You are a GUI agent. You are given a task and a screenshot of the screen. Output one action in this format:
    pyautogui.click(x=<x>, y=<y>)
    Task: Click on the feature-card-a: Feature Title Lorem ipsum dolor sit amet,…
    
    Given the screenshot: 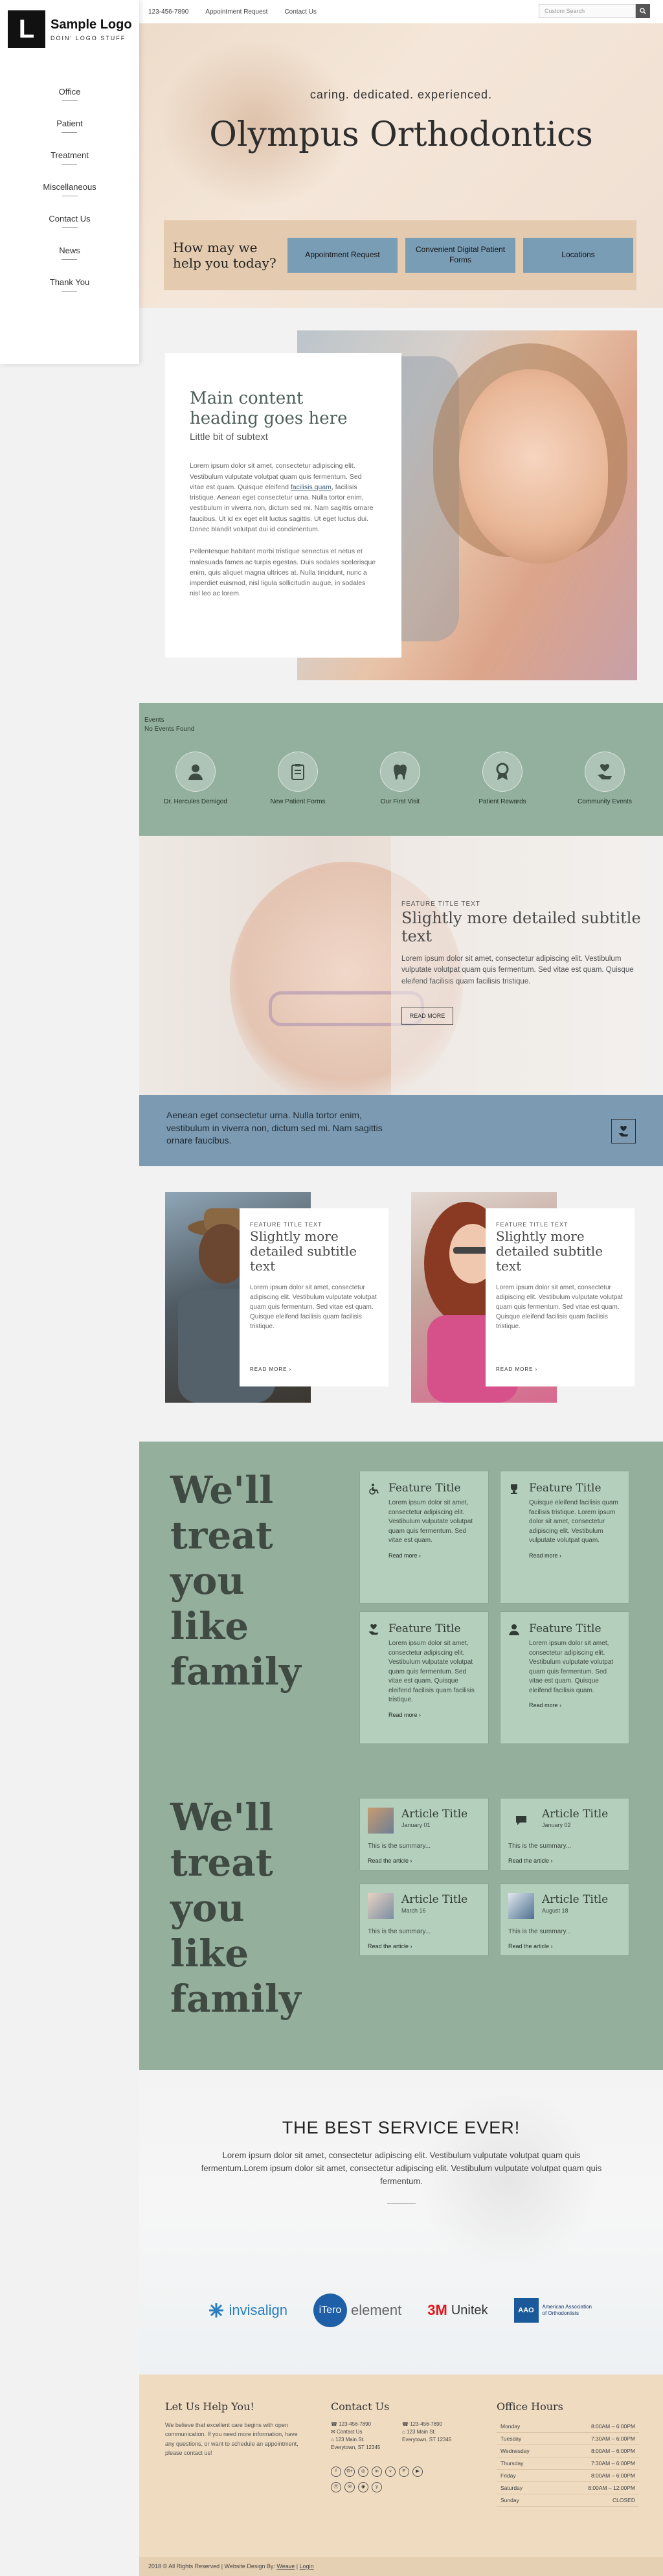 What is the action you would take?
    pyautogui.click(x=424, y=1537)
    